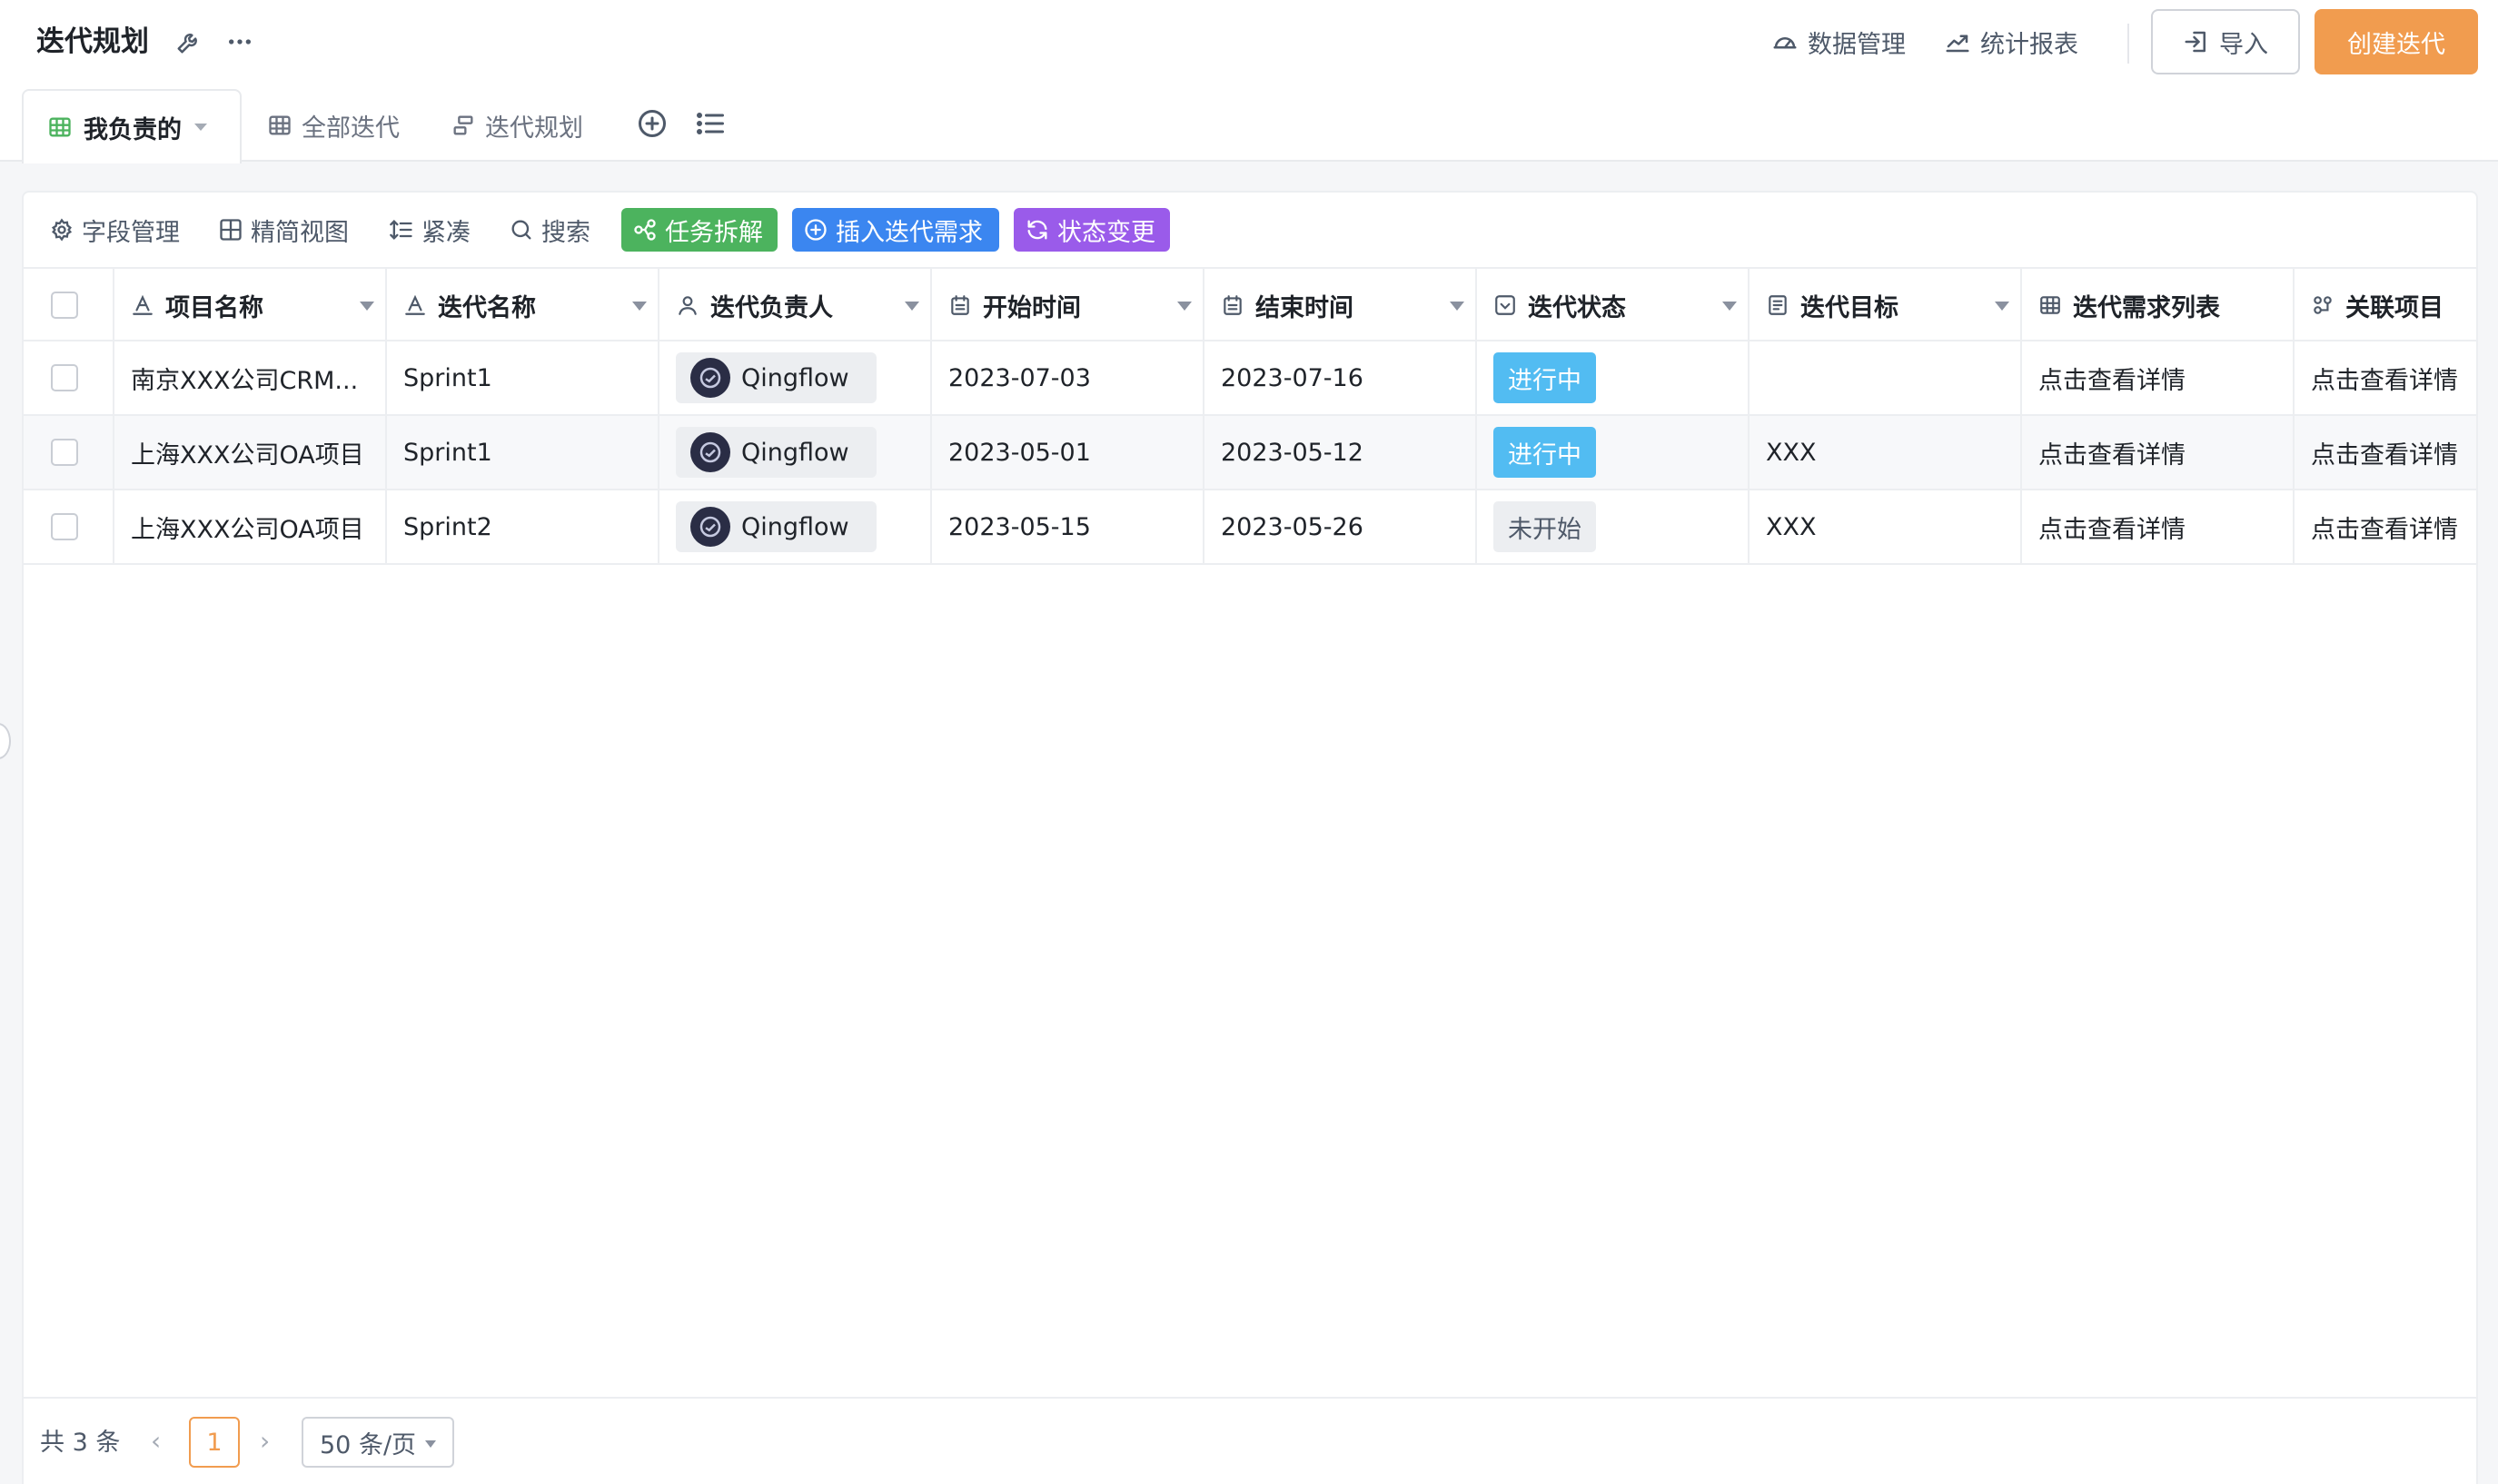  What do you see at coordinates (2146, 307) in the screenshot?
I see `column-label: 迭代需求列表` at bounding box center [2146, 307].